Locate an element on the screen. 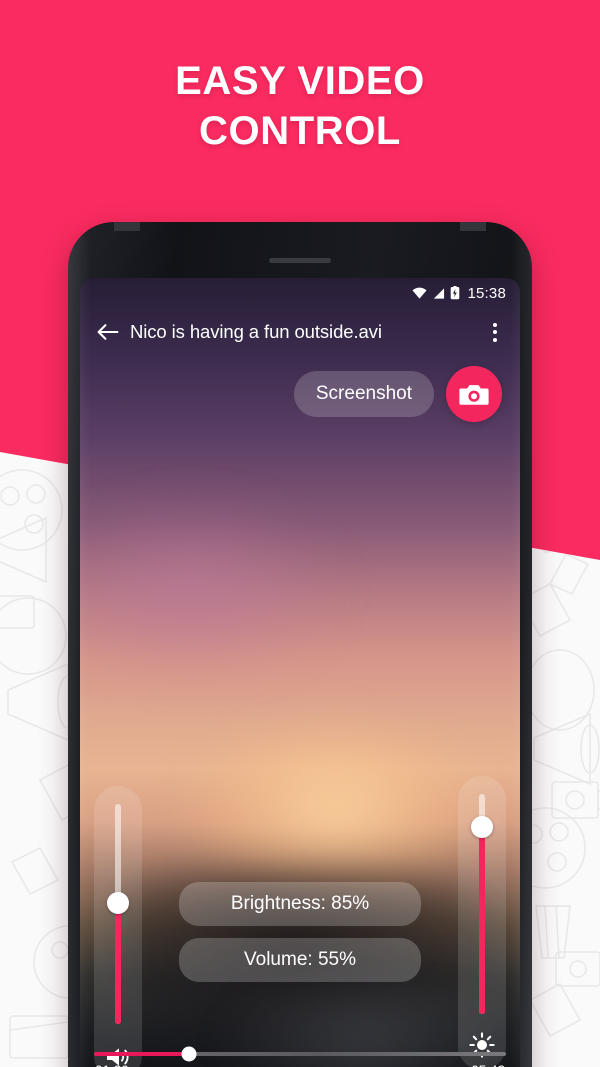  volume-slider-fill is located at coordinates (118, 963).